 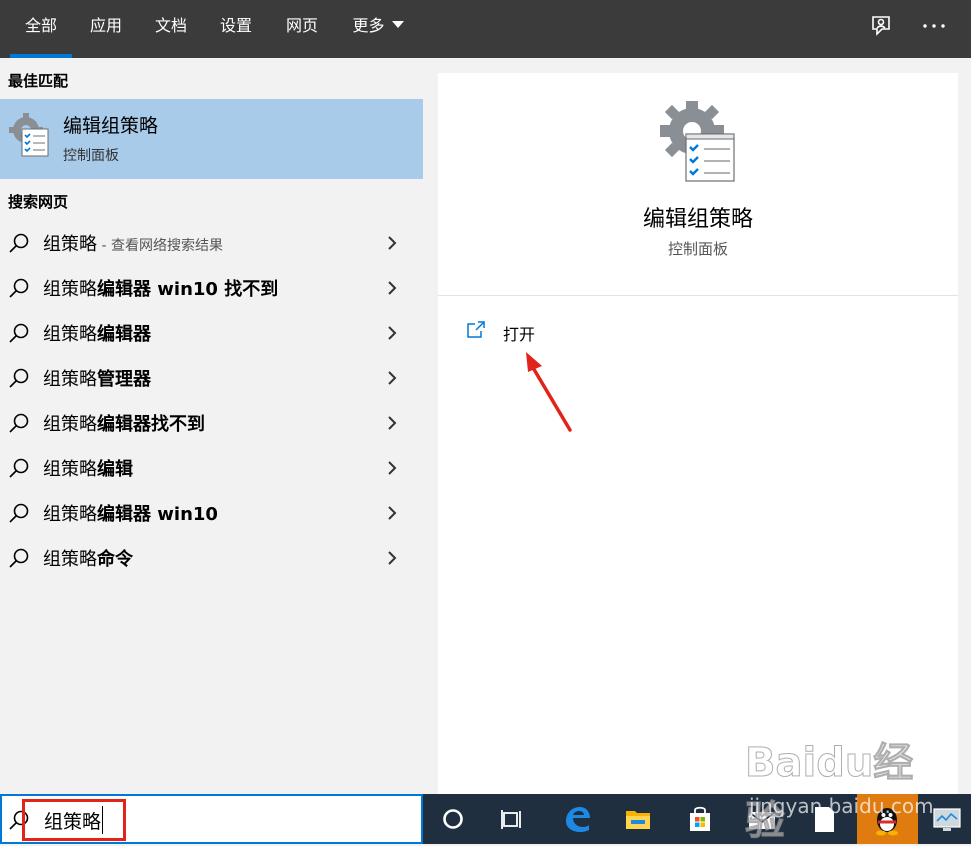 I want to click on web-search-text: 组策略 - 查看网络搜索结果, so click(x=133, y=243).